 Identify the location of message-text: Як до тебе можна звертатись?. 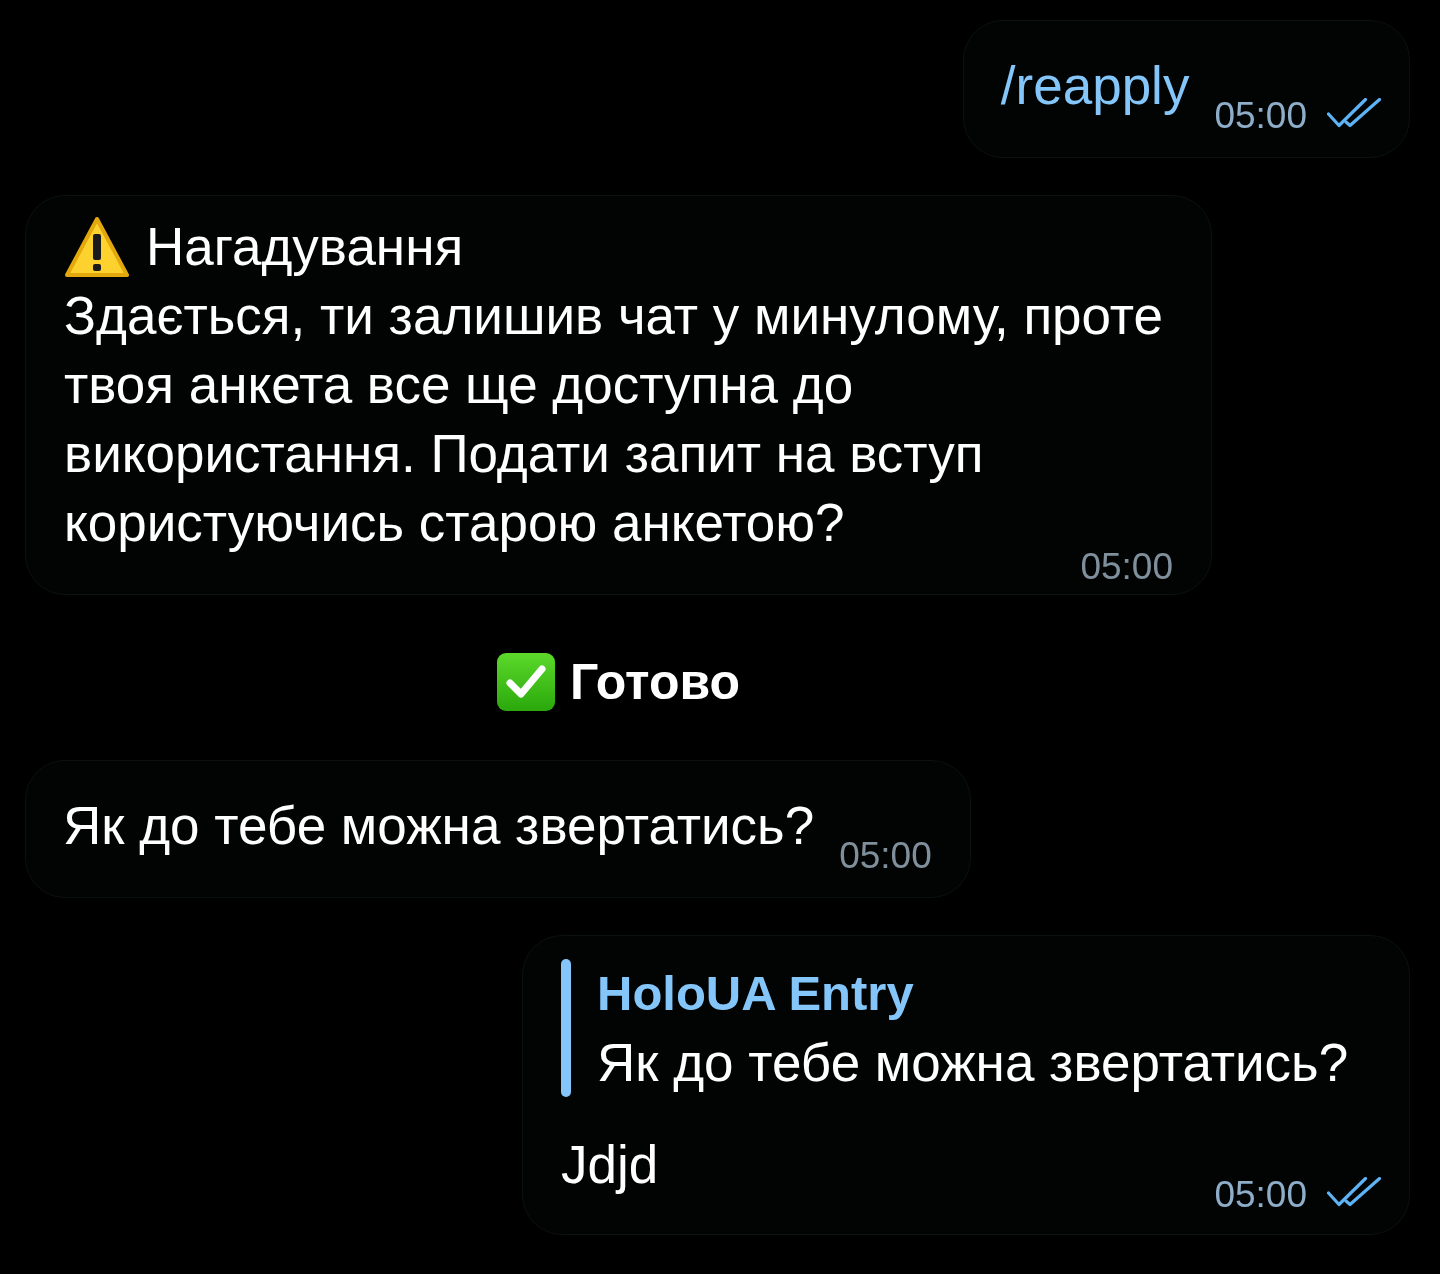
(439, 826).